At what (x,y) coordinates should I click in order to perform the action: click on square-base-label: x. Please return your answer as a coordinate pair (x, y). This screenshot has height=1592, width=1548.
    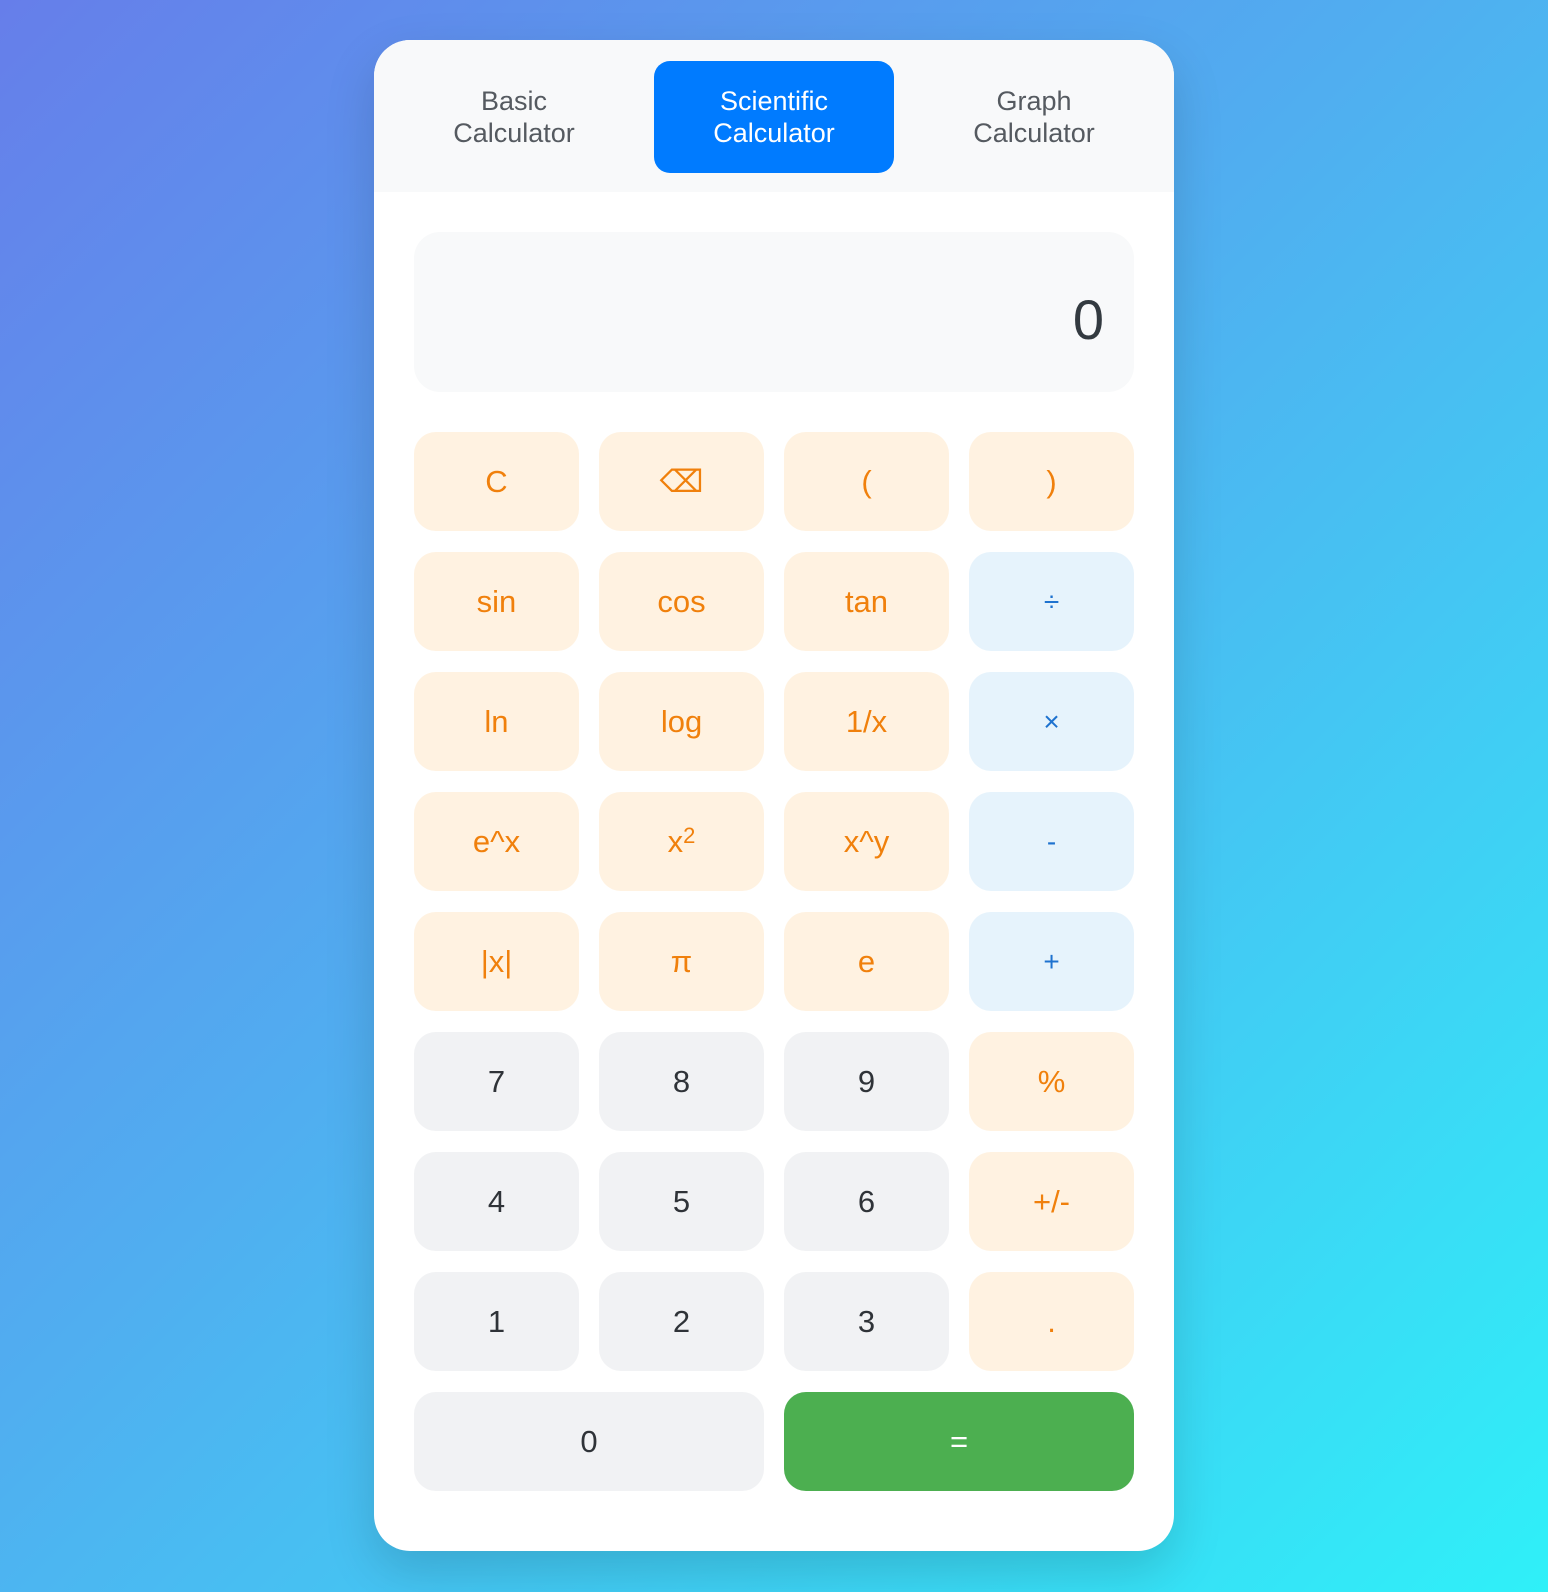
    Looking at the image, I should click on (675, 841).